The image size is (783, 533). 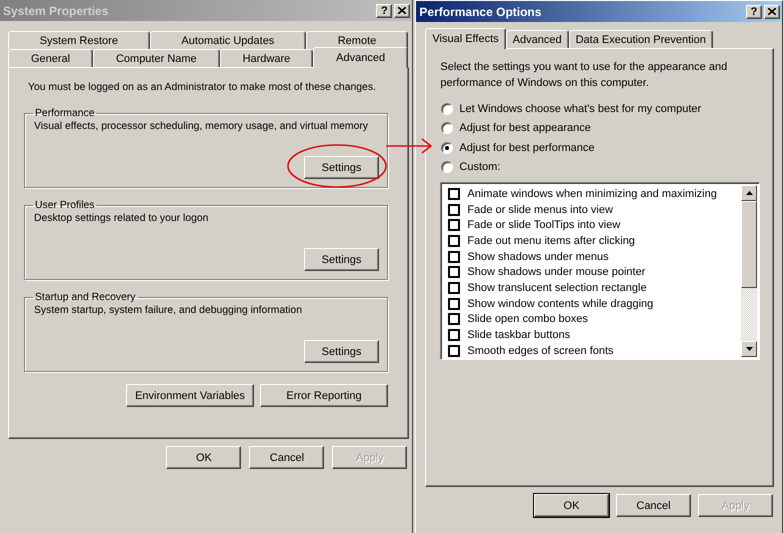 I want to click on dialog-button: Environment Variables, so click(x=190, y=395).